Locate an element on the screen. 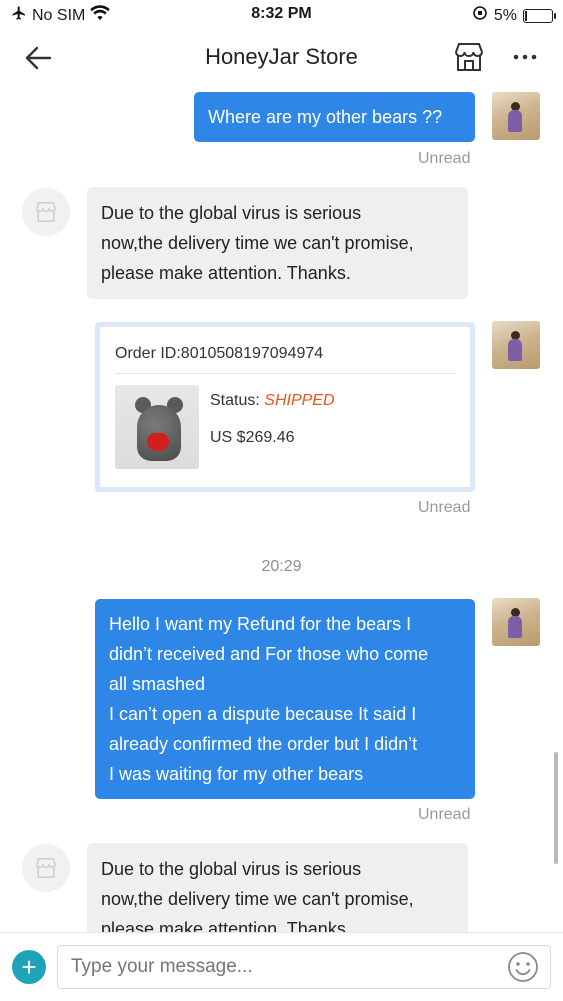  status-bar: No SIM 8:32 PM 5% is located at coordinates (281, 15).